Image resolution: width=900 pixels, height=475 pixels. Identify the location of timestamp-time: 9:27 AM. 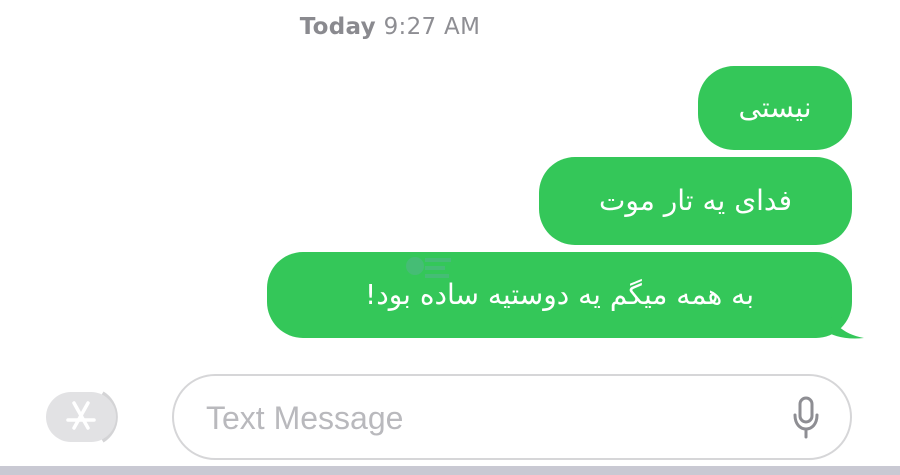
(432, 27).